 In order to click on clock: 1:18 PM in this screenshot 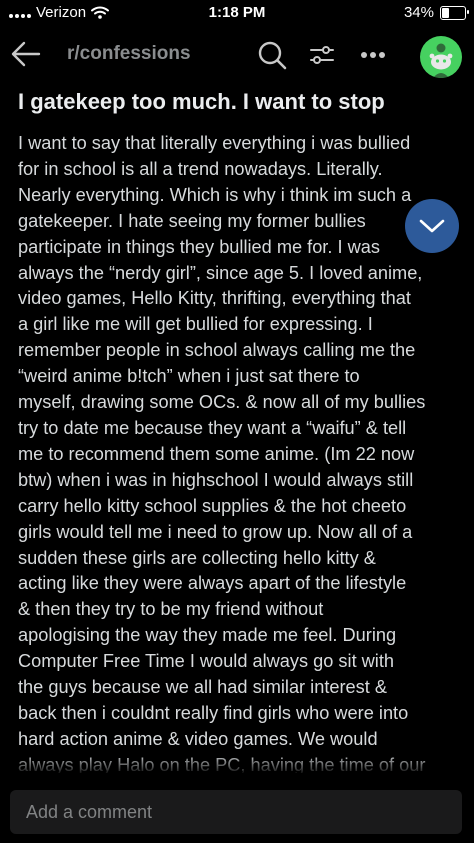, I will do `click(237, 12)`.